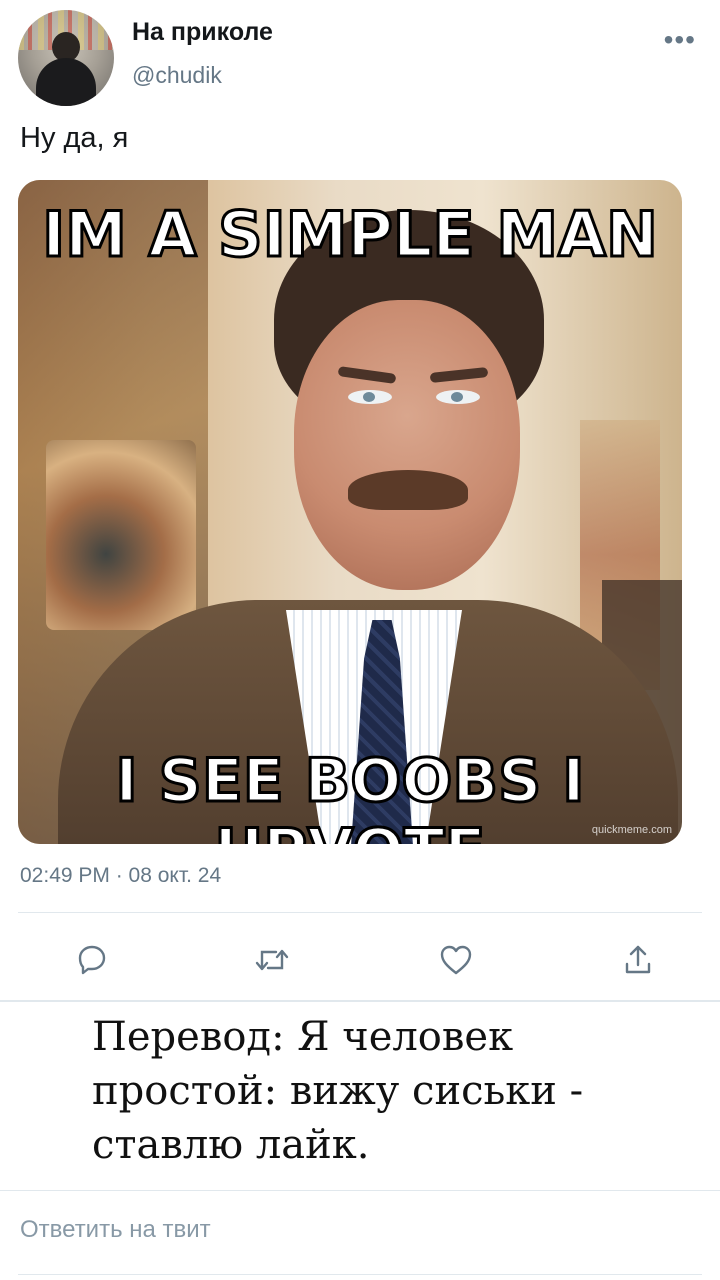  I want to click on avatar-shirt, so click(66, 82).